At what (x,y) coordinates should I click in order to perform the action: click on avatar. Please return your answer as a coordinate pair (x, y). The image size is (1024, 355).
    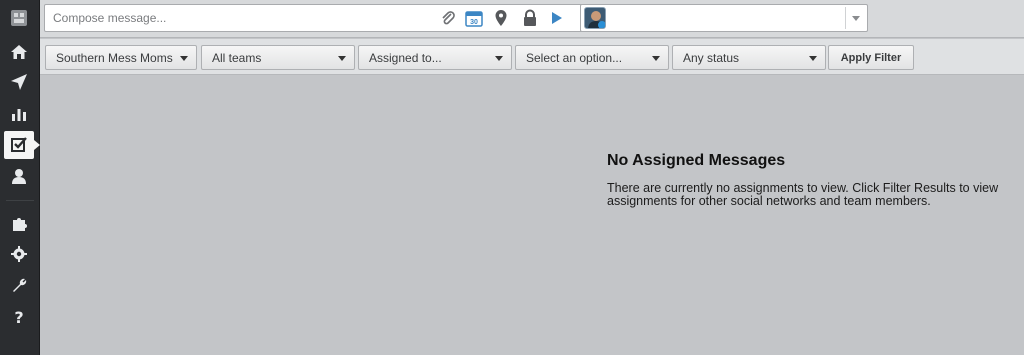
    Looking at the image, I should click on (595, 18).